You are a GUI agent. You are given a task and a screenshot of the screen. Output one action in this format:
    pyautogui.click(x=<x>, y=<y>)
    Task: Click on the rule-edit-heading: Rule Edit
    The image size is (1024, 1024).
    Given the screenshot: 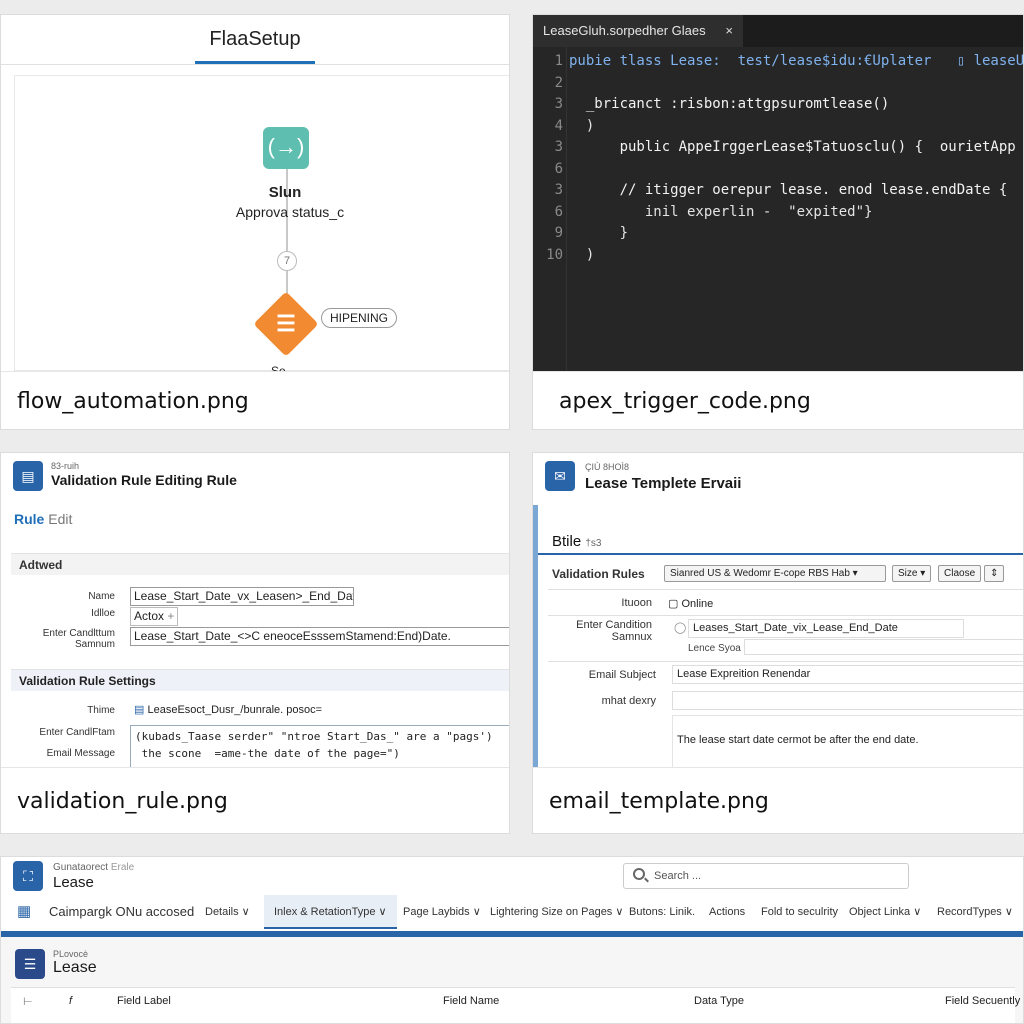 What is the action you would take?
    pyautogui.click(x=43, y=519)
    